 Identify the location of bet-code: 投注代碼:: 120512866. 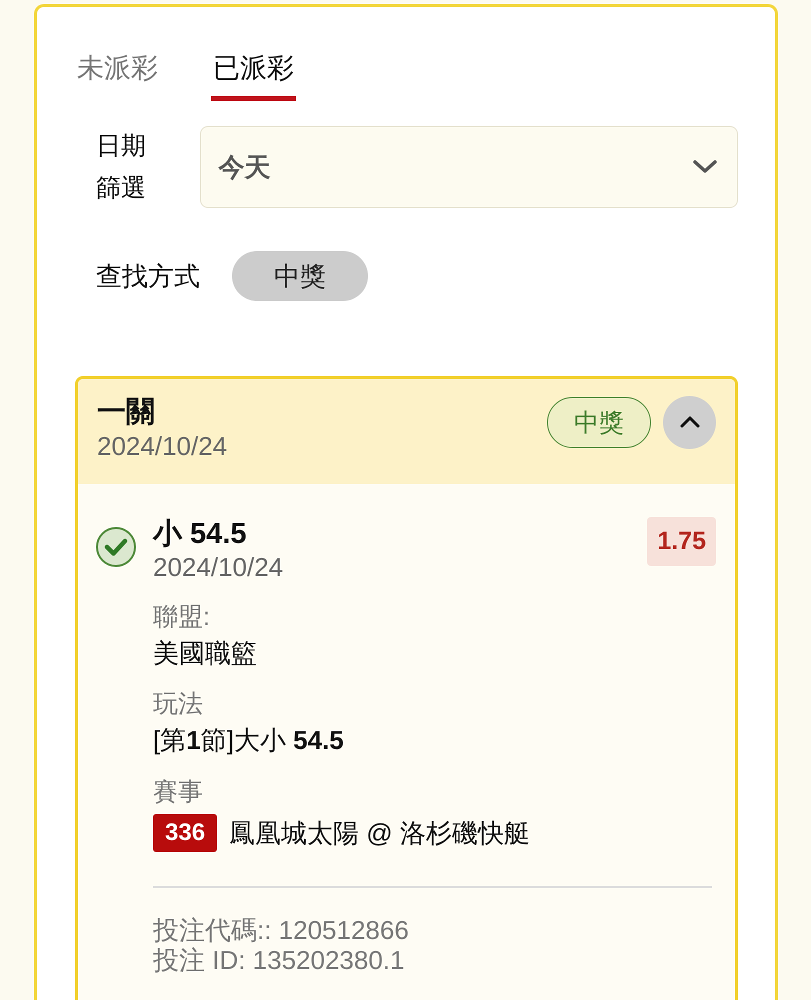
(281, 931).